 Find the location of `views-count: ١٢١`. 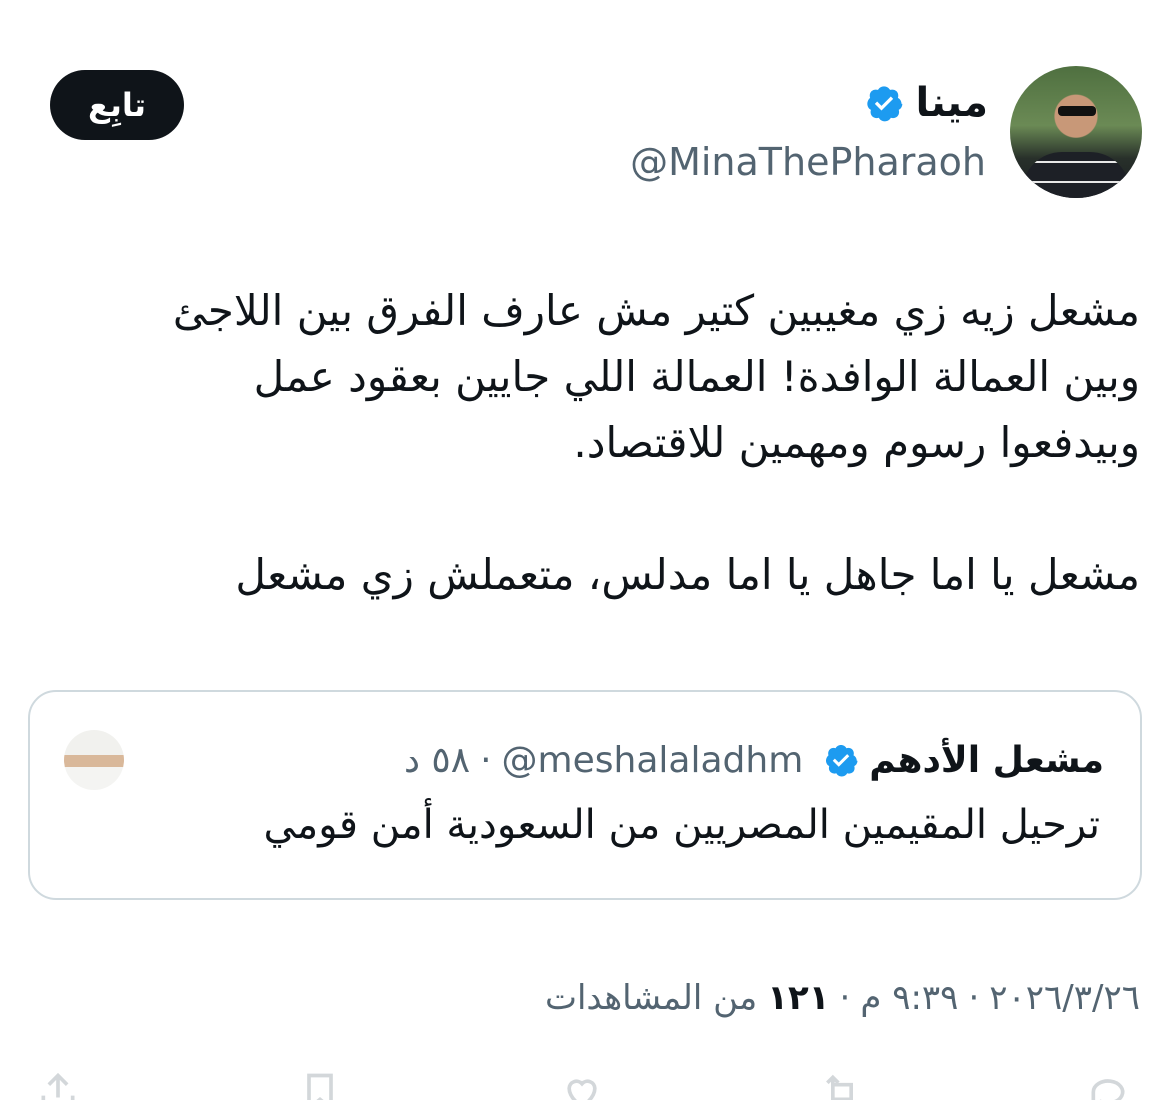

views-count: ١٢١ is located at coordinates (798, 998).